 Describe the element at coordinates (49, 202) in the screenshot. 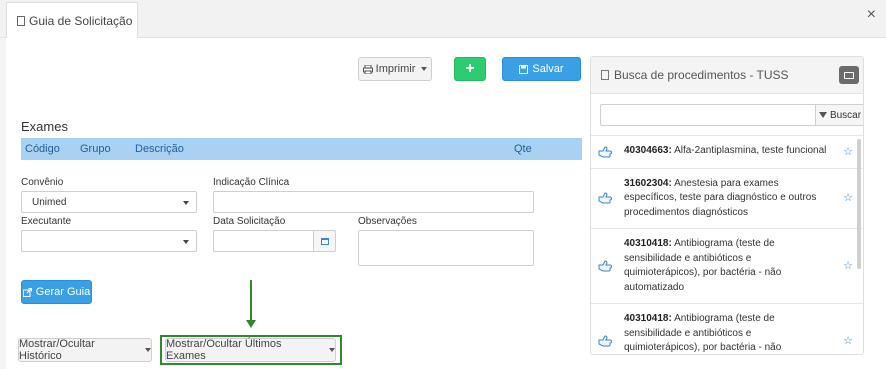

I see `convenio-value: Unimed` at that location.